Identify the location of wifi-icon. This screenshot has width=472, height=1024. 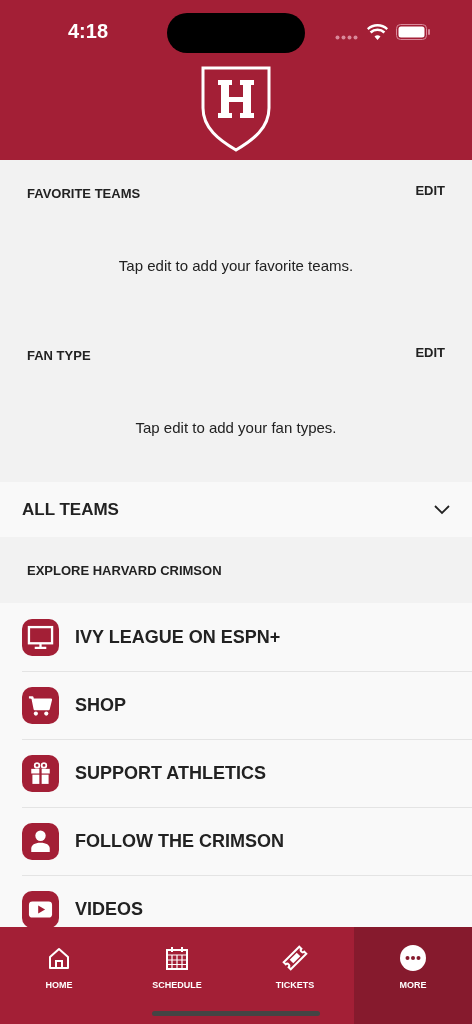
(377, 32).